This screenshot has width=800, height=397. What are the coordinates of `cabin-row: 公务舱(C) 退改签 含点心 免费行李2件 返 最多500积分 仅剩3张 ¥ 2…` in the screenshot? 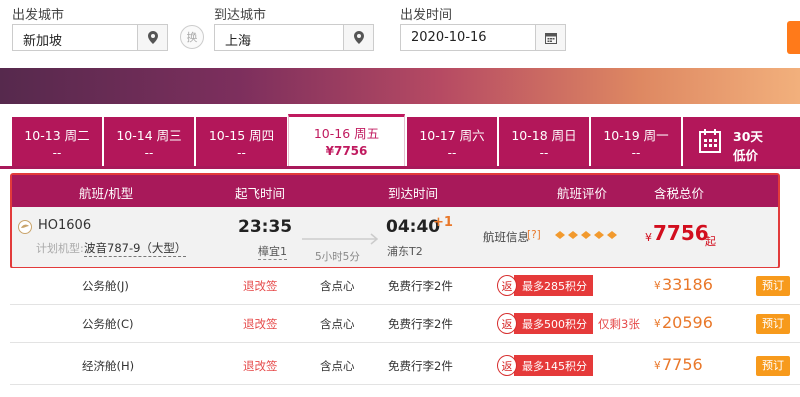 It's located at (405, 324).